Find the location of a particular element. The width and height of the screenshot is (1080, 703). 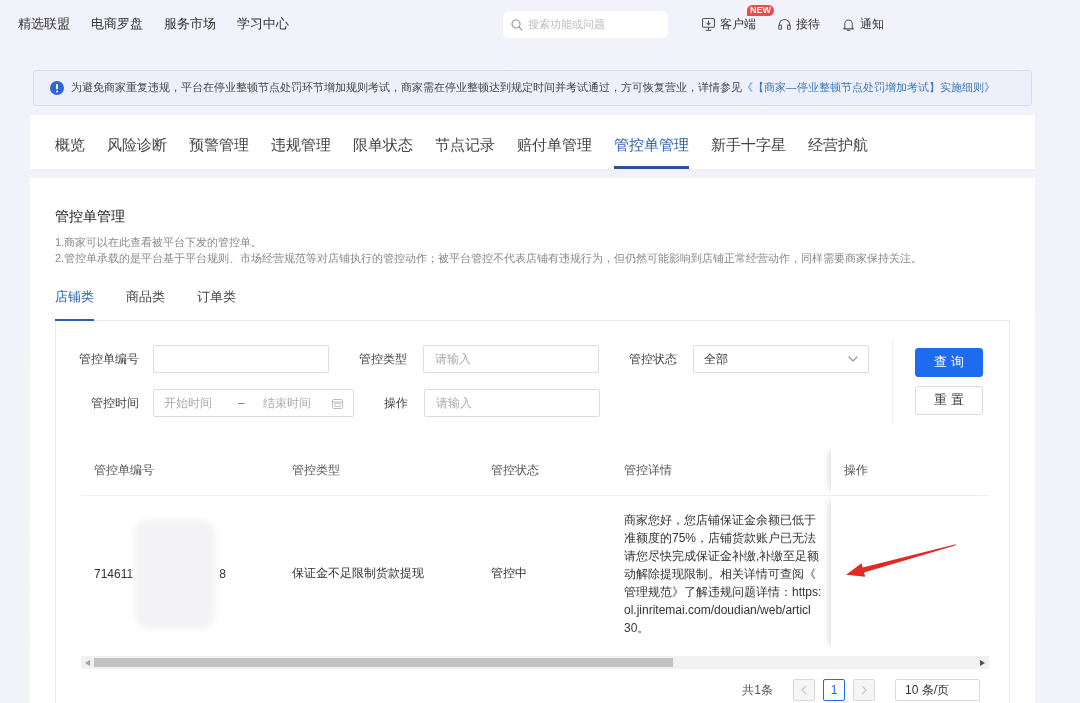

sub-tab: 店铺类 is located at coordinates (74, 300).